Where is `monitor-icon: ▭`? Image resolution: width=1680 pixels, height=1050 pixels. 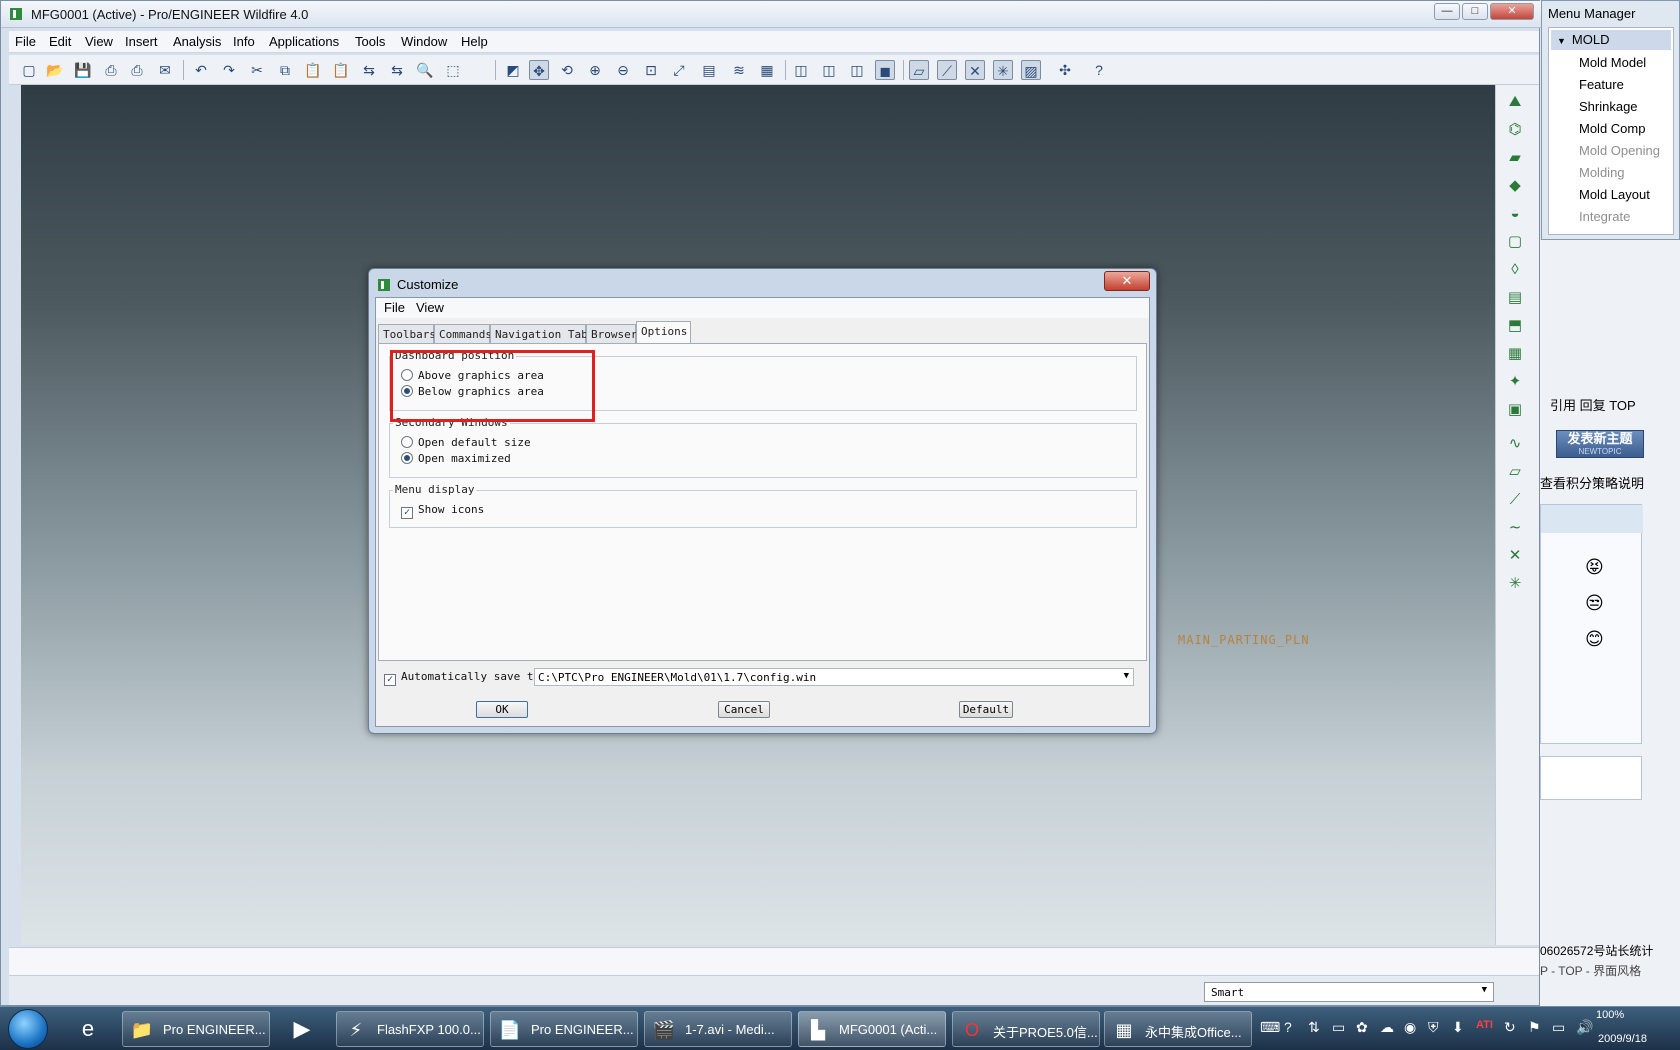 monitor-icon: ▭ is located at coordinates (1558, 1027).